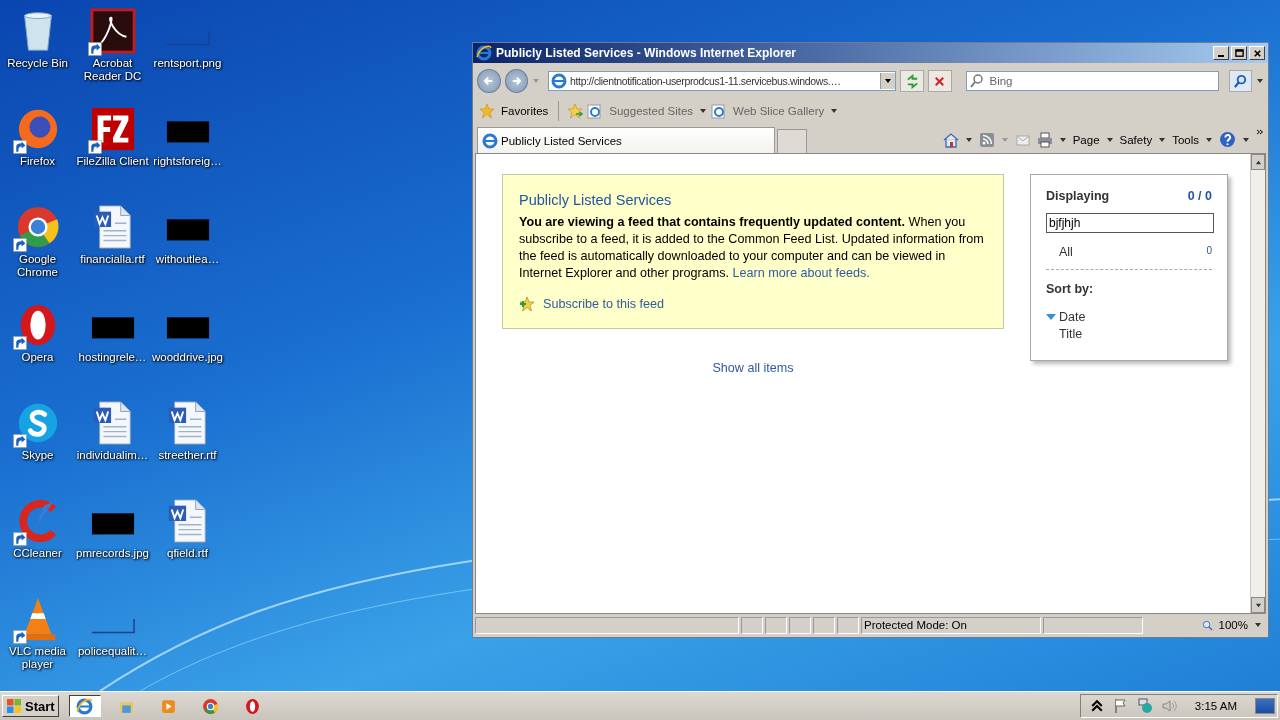  I want to click on icon-label: Acrobat Reader DC, so click(112, 70).